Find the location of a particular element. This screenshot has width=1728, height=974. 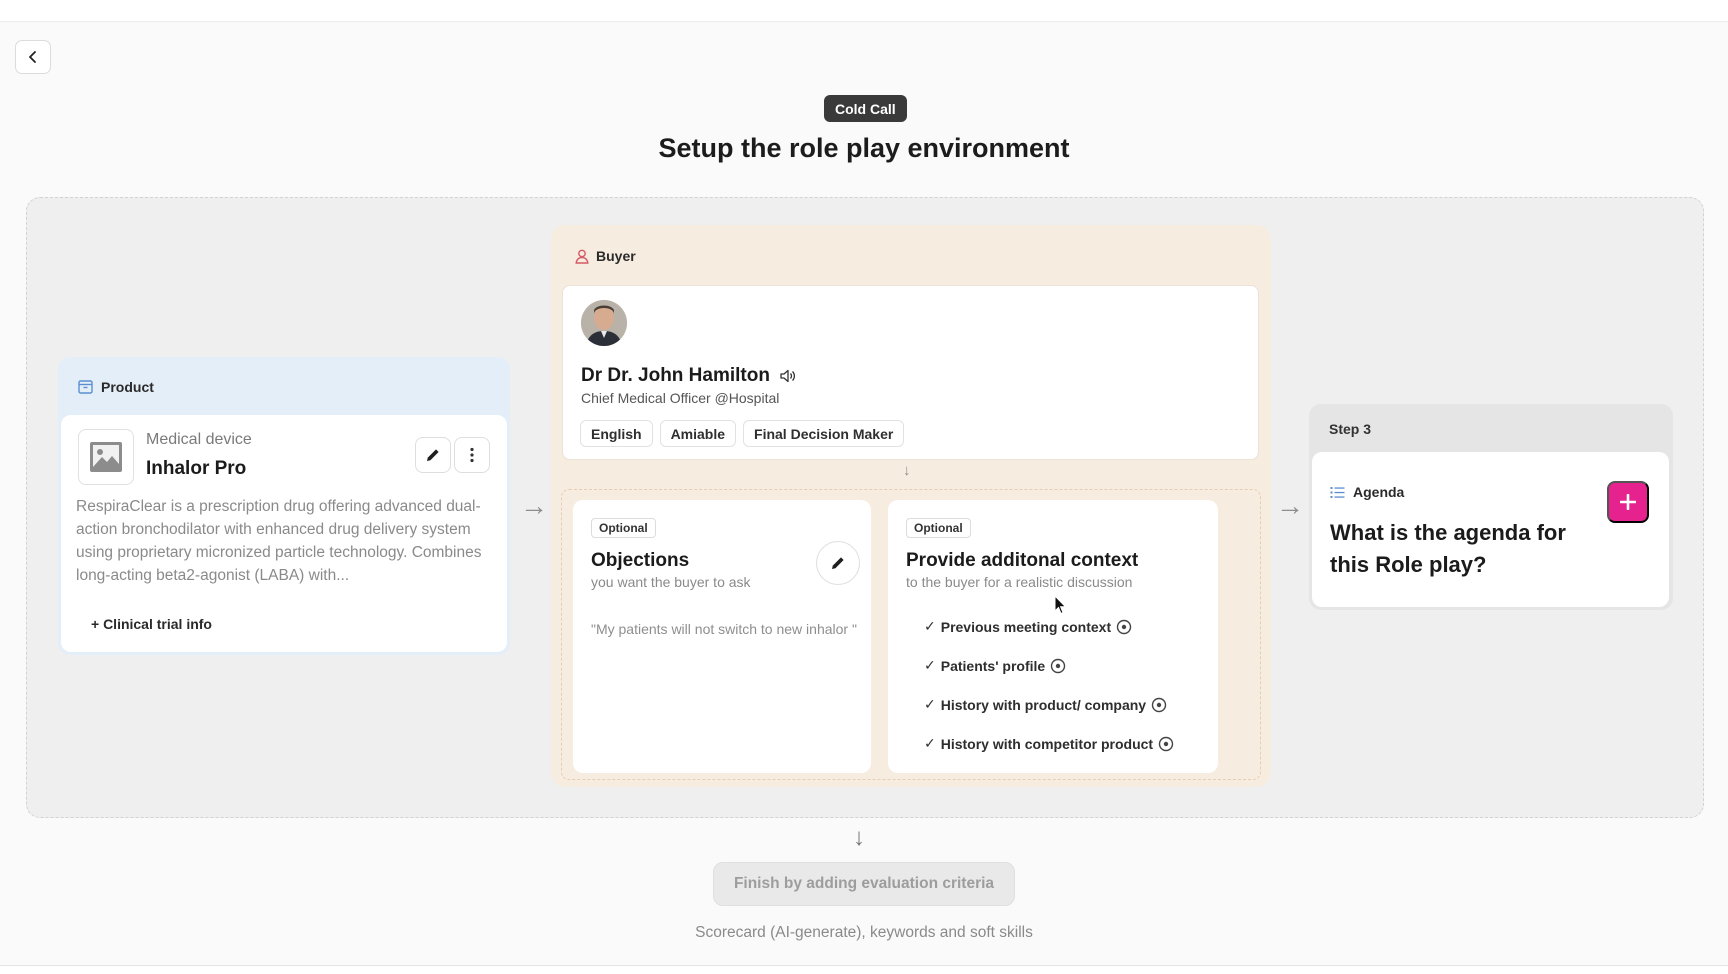

product-category: Medical device is located at coordinates (199, 439).